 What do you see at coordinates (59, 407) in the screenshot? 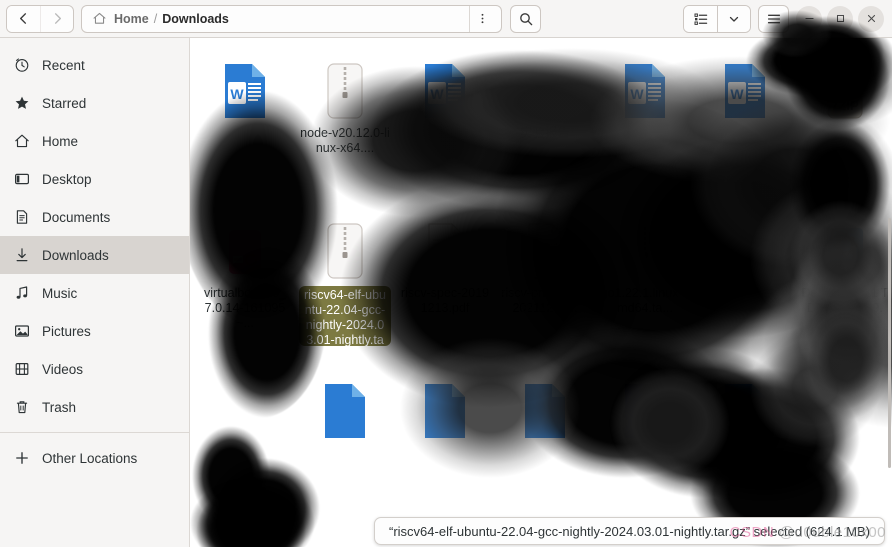
I see `sidebar-item-label: Trash` at bounding box center [59, 407].